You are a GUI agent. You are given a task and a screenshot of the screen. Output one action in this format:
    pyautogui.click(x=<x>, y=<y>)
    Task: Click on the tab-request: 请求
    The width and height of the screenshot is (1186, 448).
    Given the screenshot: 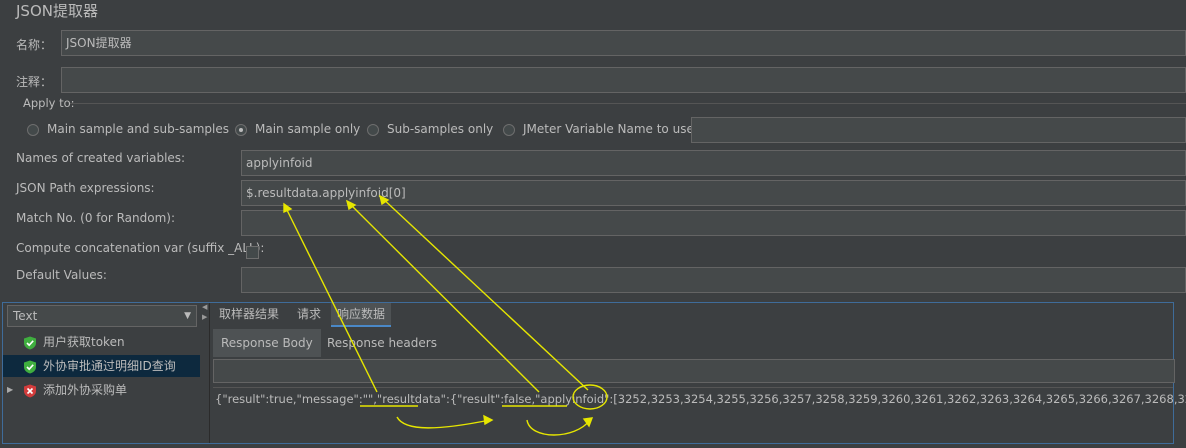 What is the action you would take?
    pyautogui.click(x=309, y=315)
    